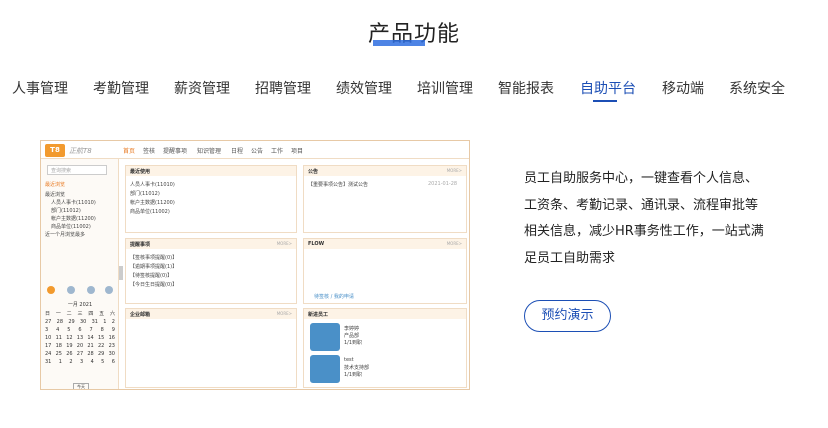 This screenshot has width=828, height=428. I want to click on day: 23, so click(111, 346).